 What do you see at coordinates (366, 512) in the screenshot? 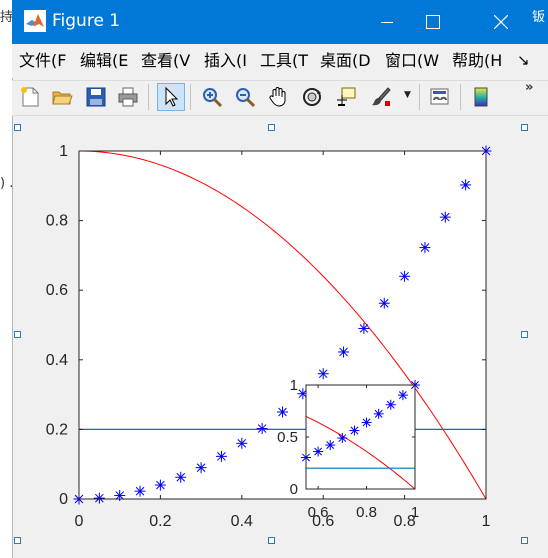
I see `x-tick-label: 0.8` at bounding box center [366, 512].